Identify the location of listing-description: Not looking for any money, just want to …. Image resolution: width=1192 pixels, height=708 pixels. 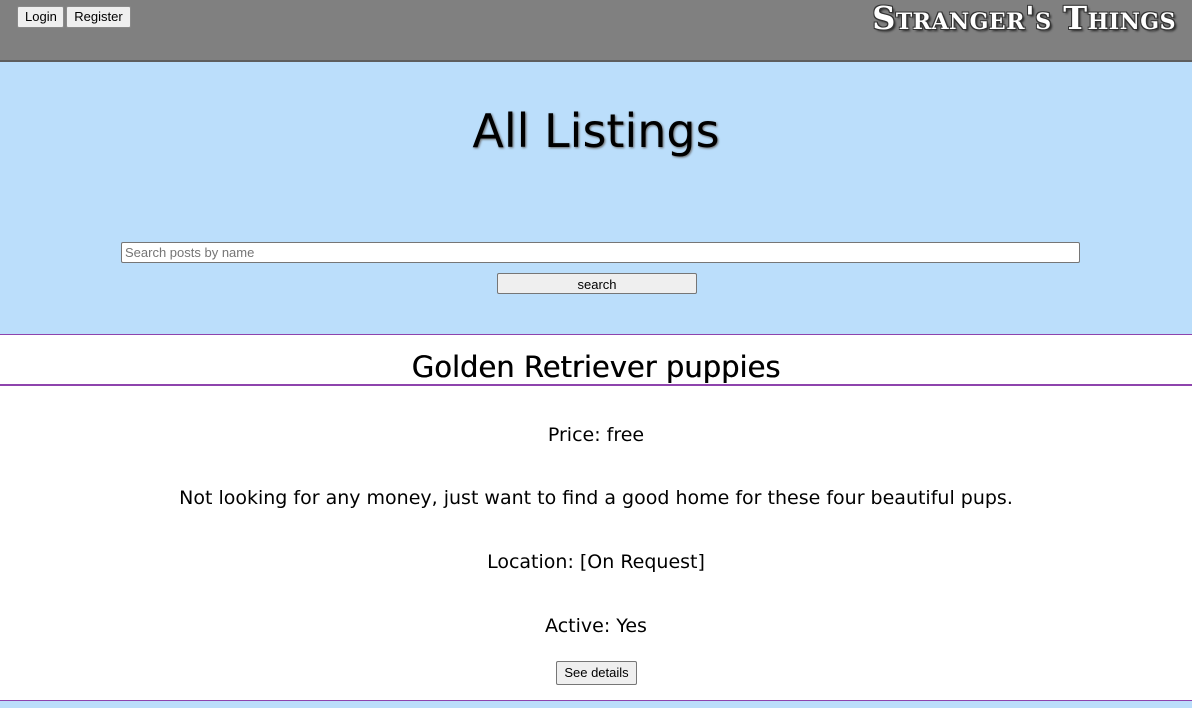
(596, 498).